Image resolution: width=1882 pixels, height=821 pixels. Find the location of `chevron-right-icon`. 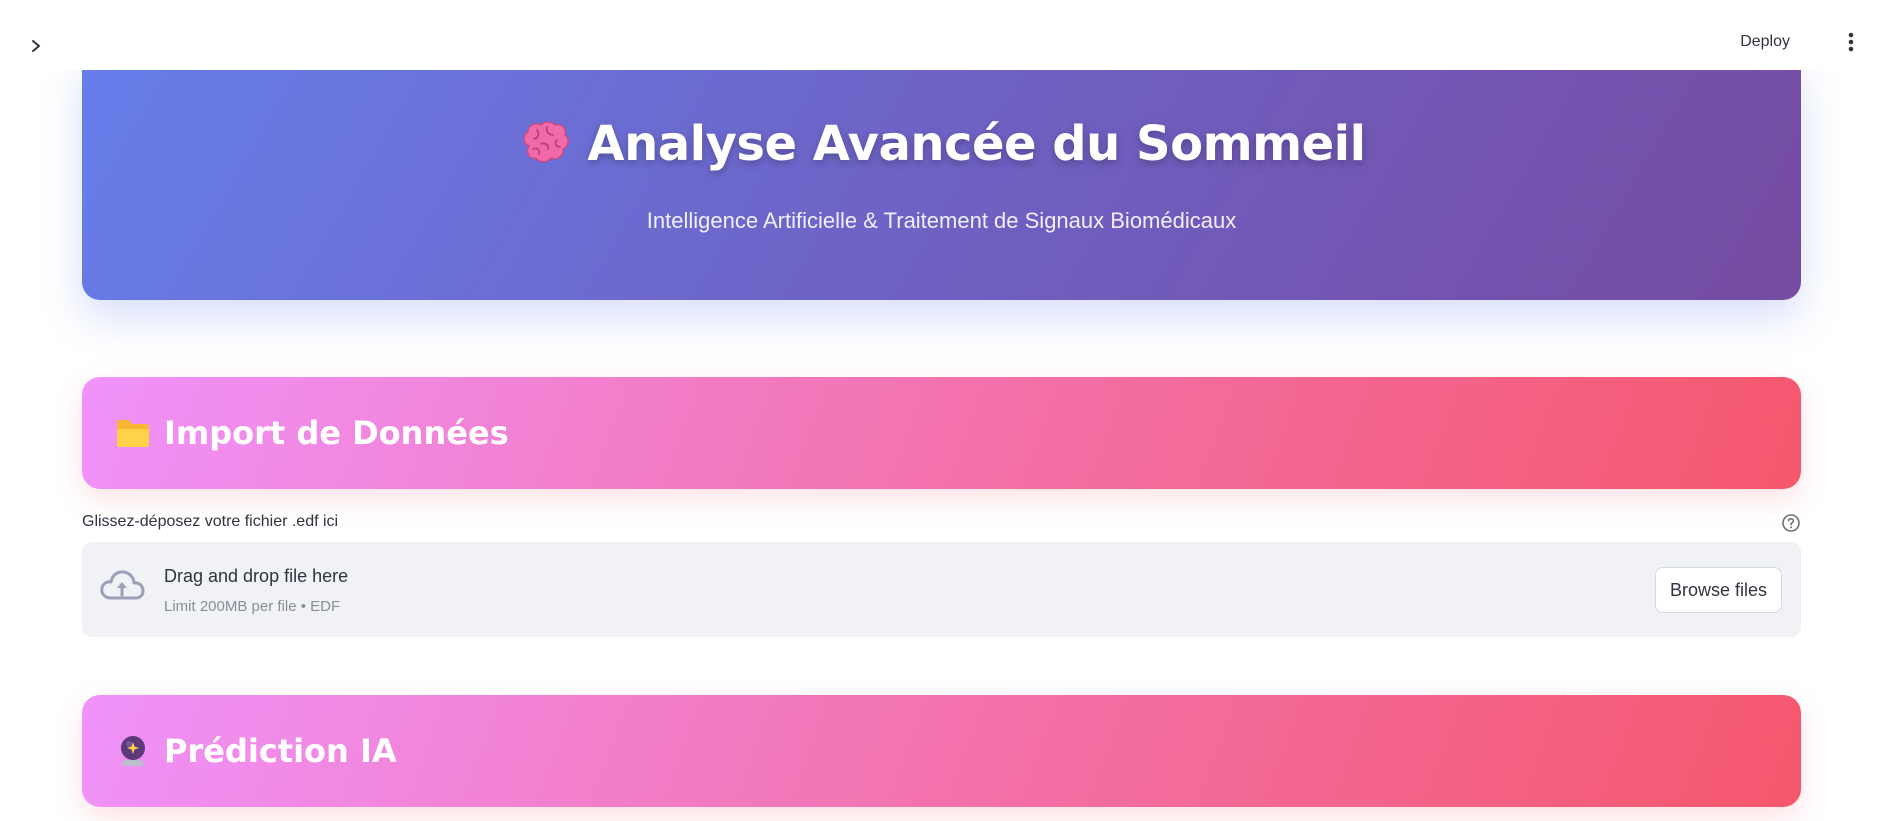

chevron-right-icon is located at coordinates (36, 46).